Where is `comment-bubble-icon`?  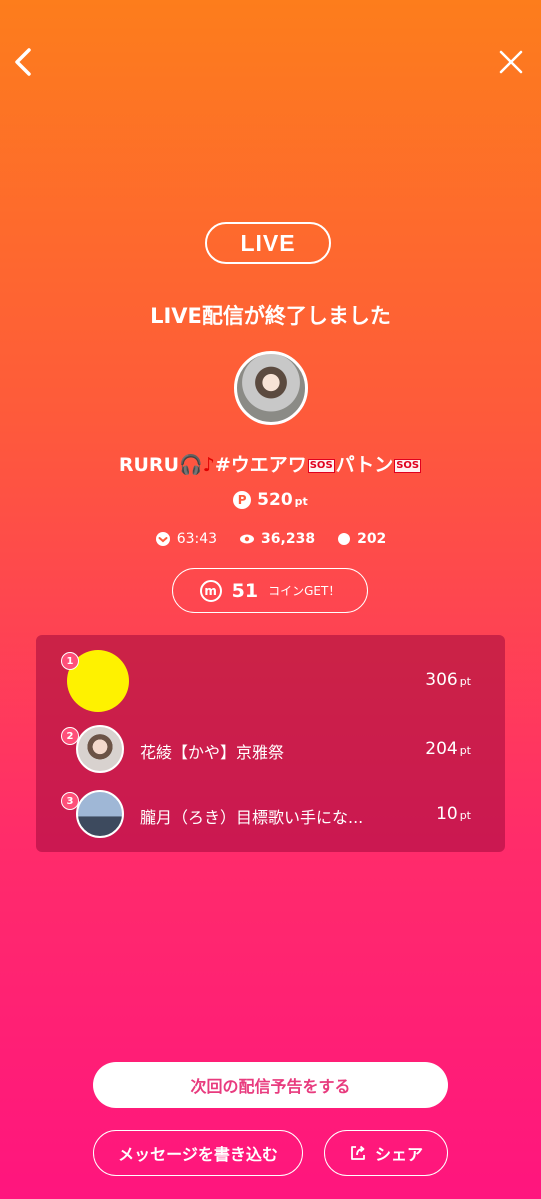
comment-bubble-icon is located at coordinates (344, 539).